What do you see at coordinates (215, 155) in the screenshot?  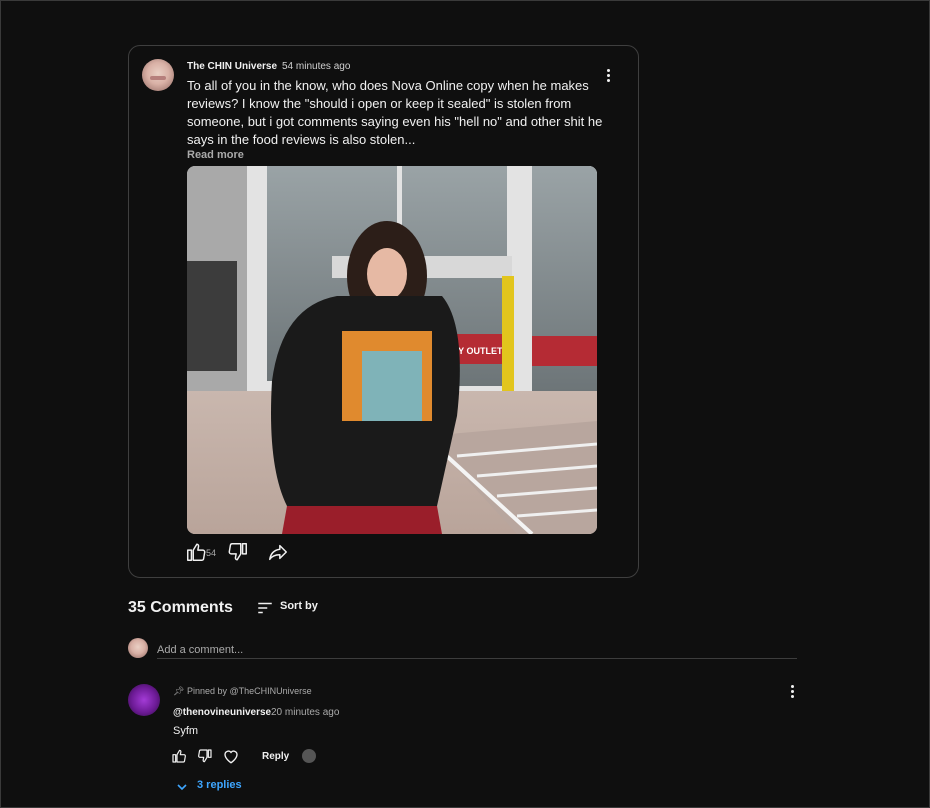 I see `read-more-link: Read more` at bounding box center [215, 155].